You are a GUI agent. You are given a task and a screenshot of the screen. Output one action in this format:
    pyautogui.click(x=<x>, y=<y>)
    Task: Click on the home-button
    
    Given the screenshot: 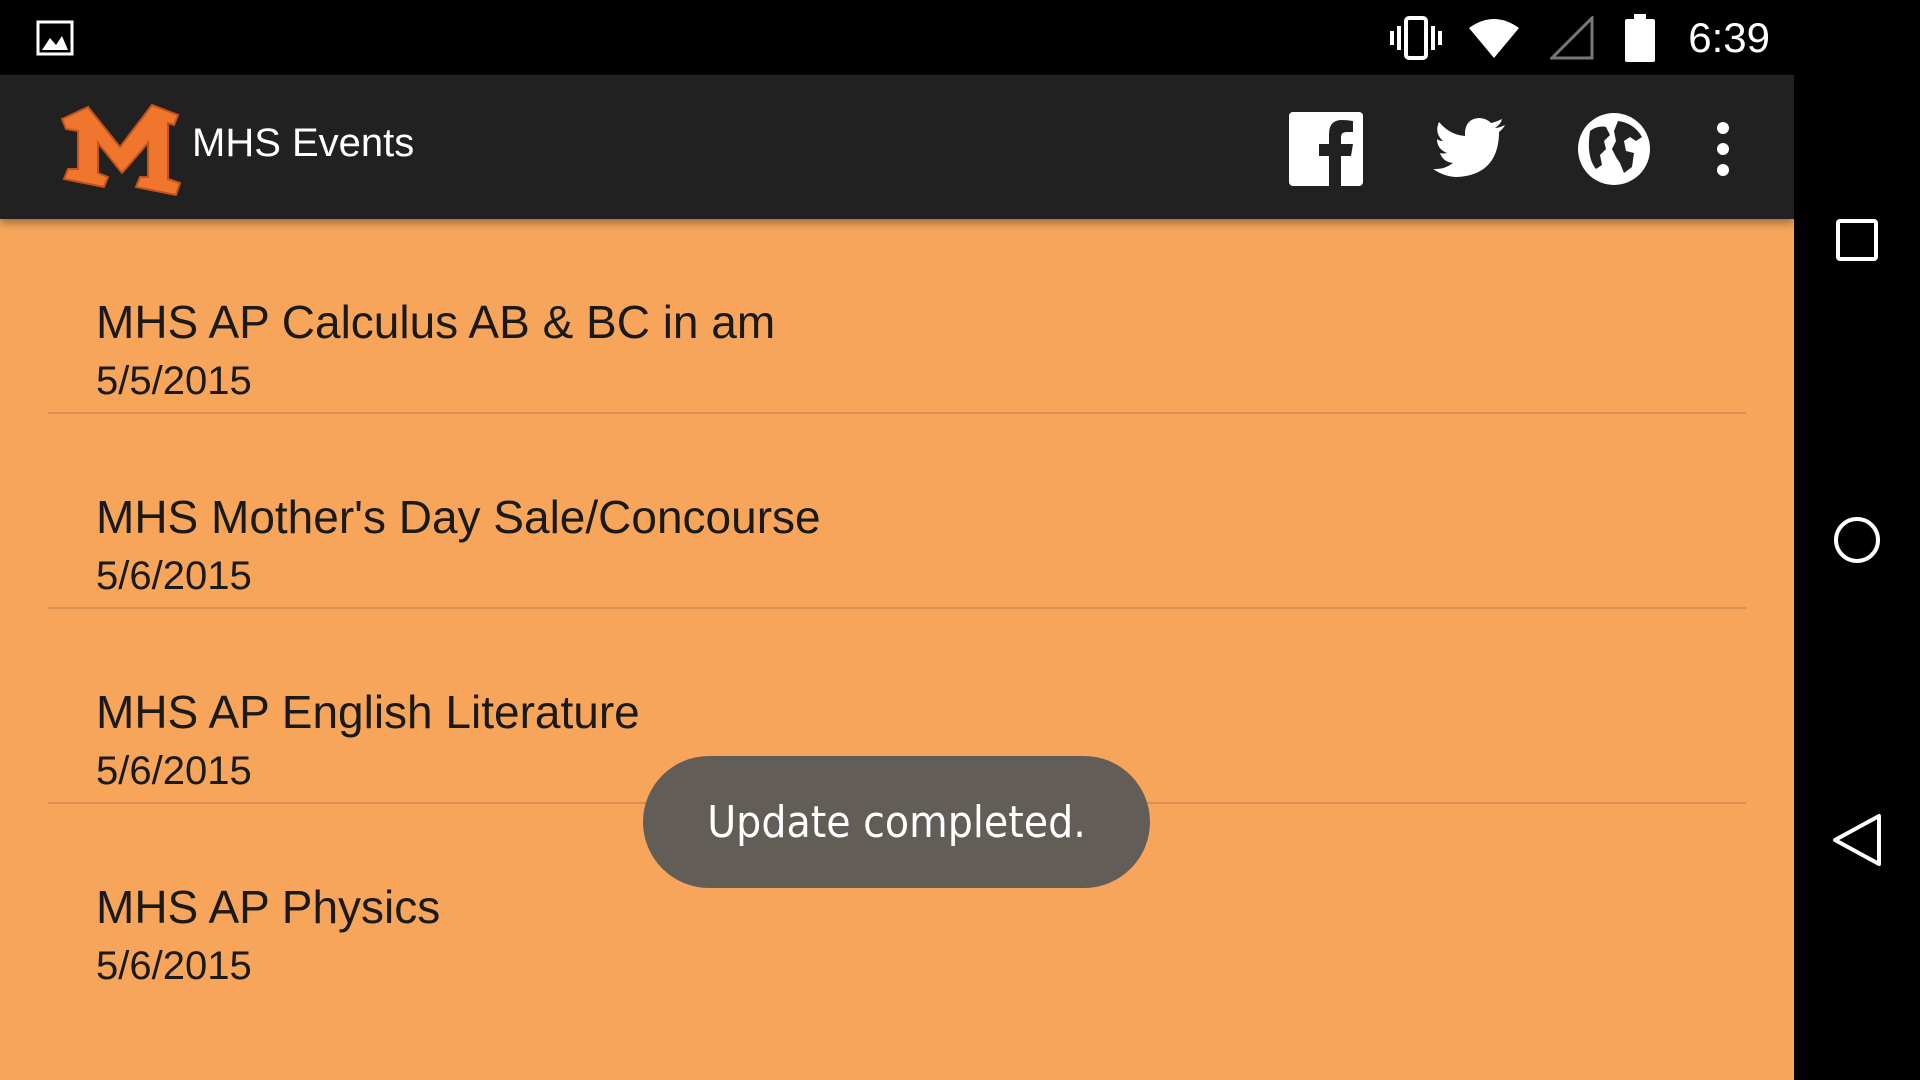 What is the action you would take?
    pyautogui.click(x=1857, y=540)
    